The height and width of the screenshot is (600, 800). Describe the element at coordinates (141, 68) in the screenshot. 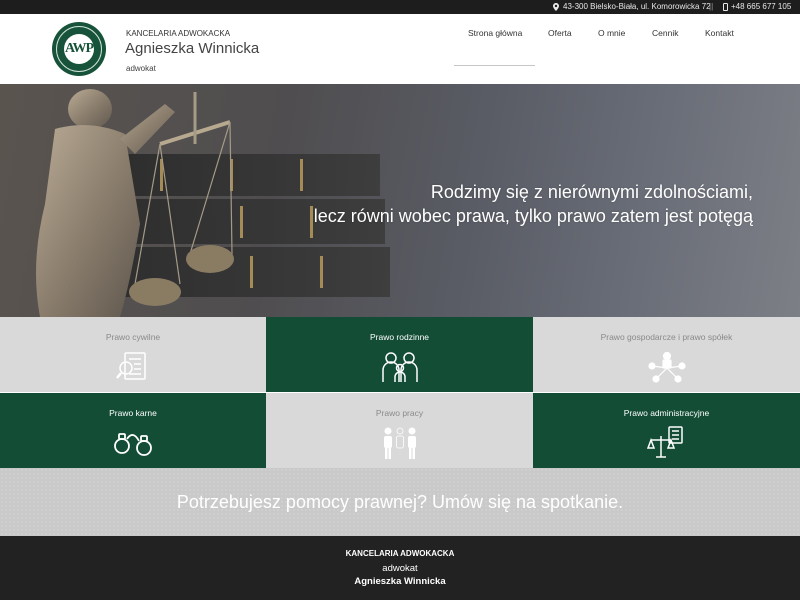

I see `lawyer-role: adwokat` at that location.